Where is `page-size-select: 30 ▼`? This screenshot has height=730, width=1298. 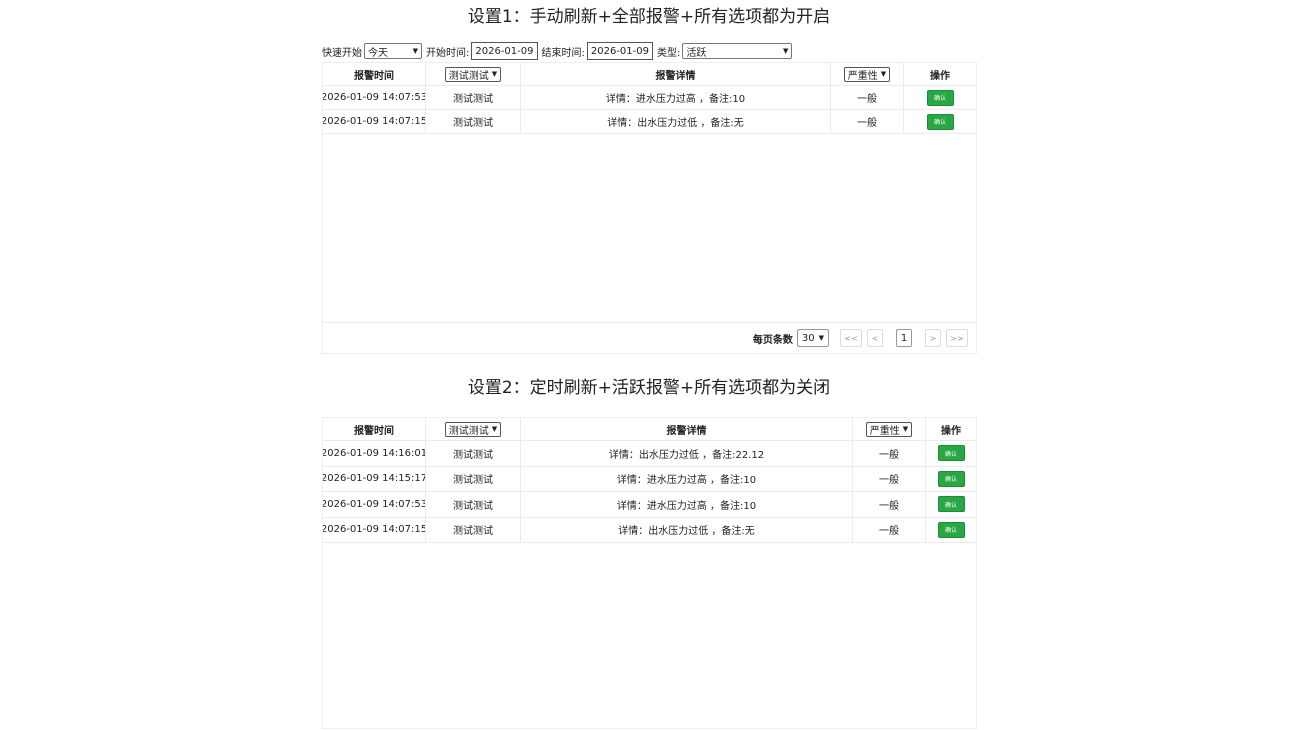
page-size-select: 30 ▼ is located at coordinates (812, 338).